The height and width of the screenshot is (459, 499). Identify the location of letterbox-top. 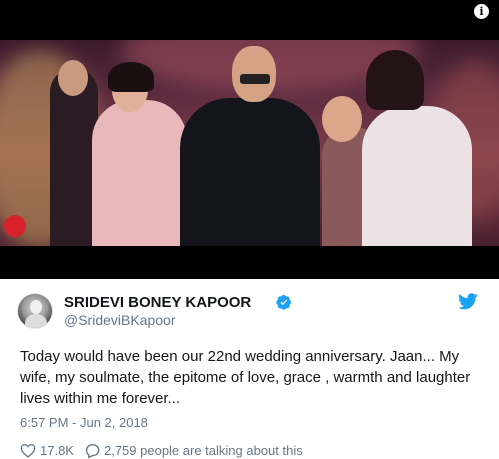
(249, 20).